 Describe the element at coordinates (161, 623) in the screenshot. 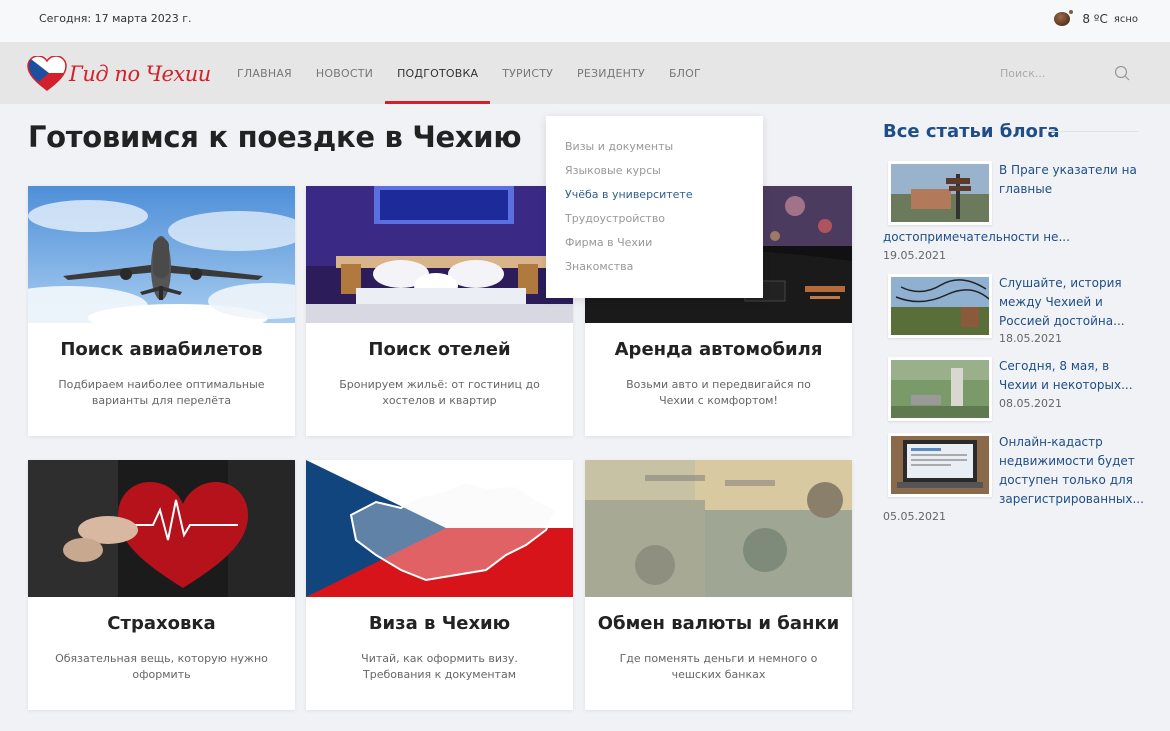

I see `card-title: Страховка` at that location.